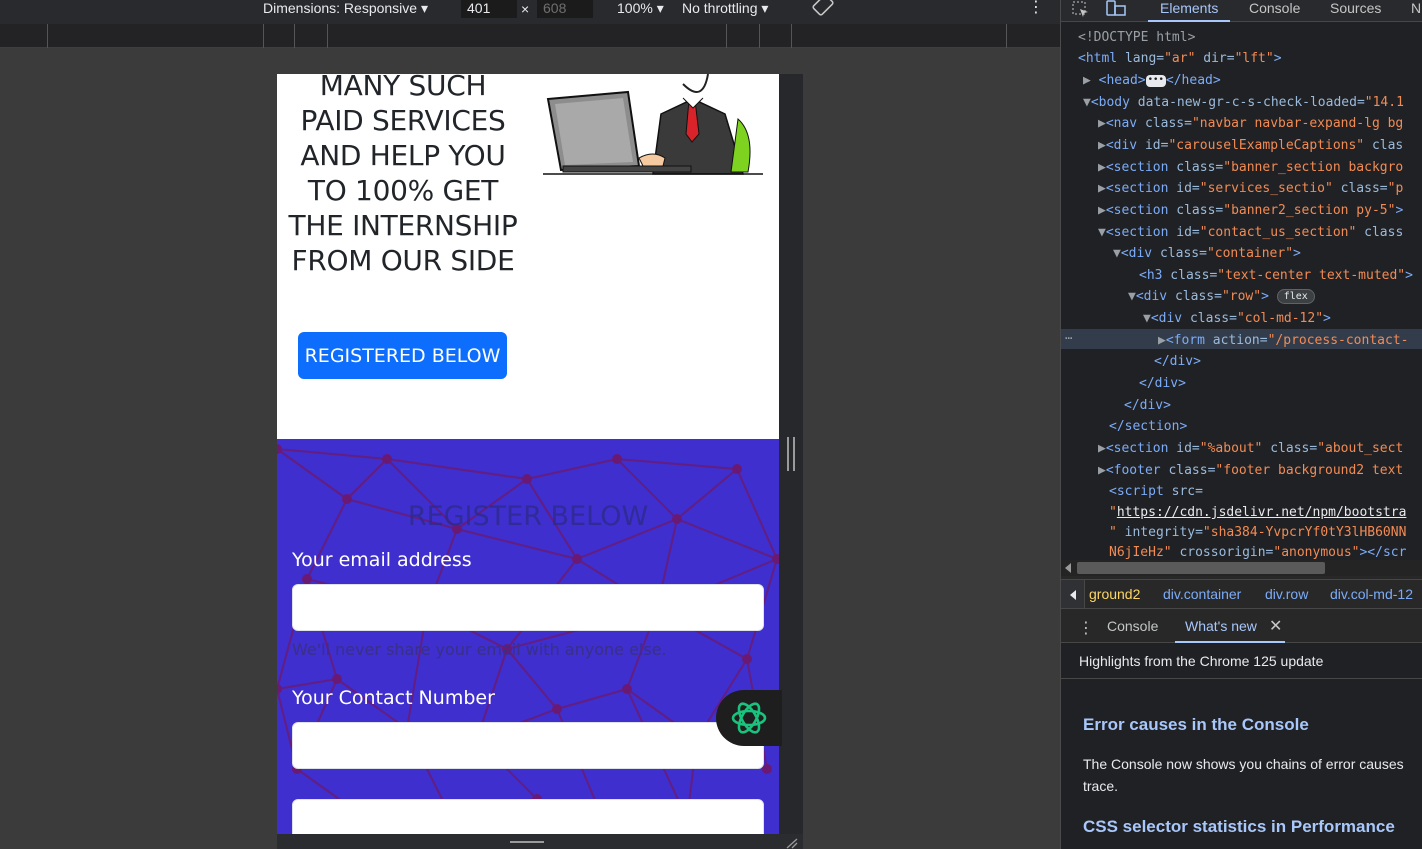 This screenshot has height=849, width=1422. Describe the element at coordinates (1295, 296) in the screenshot. I see `flex-badge: flex` at that location.